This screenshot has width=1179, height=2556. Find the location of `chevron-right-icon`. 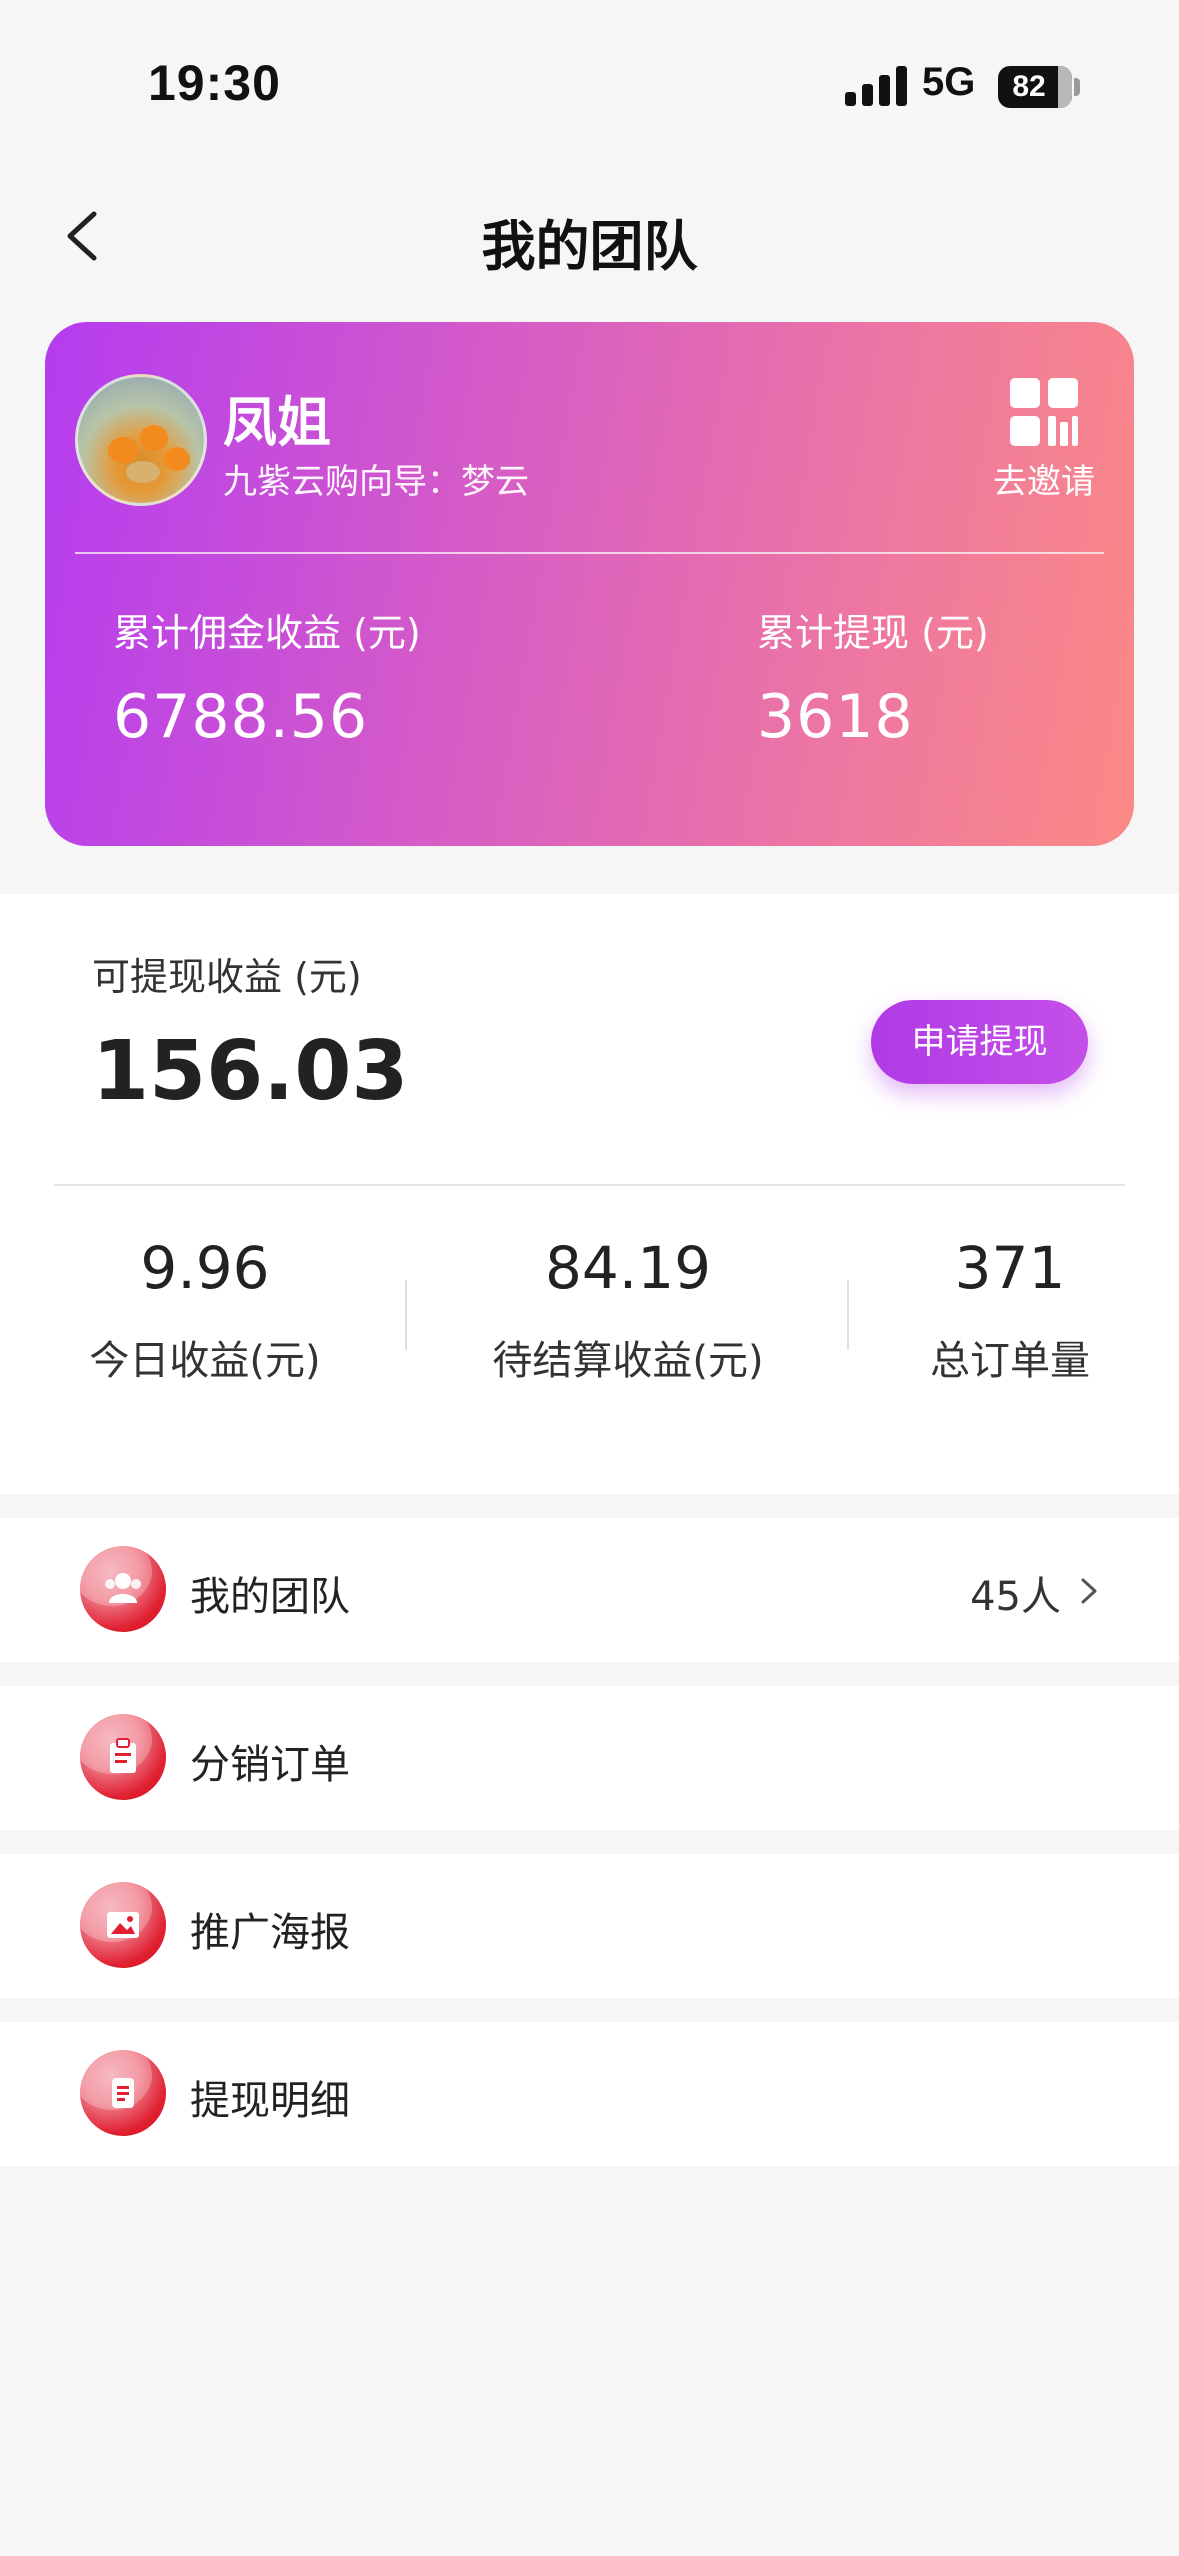

chevron-right-icon is located at coordinates (1089, 1591).